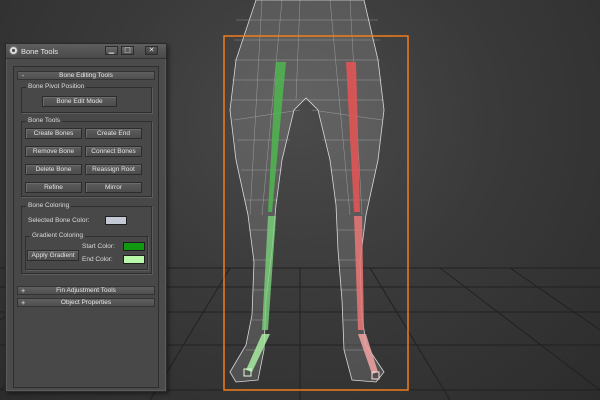  What do you see at coordinates (39, 51) in the screenshot?
I see `window-title: Bone Tools` at bounding box center [39, 51].